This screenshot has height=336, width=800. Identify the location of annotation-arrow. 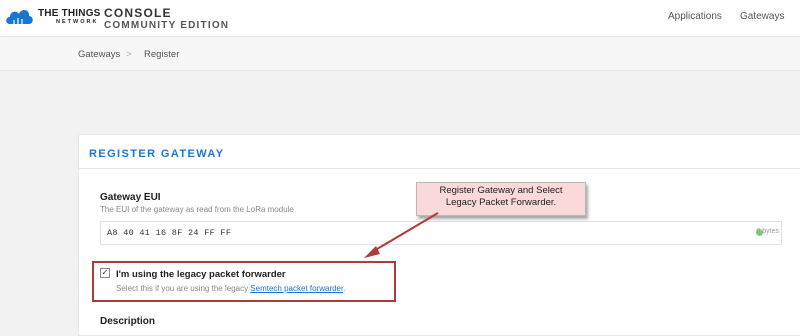
(401, 235).